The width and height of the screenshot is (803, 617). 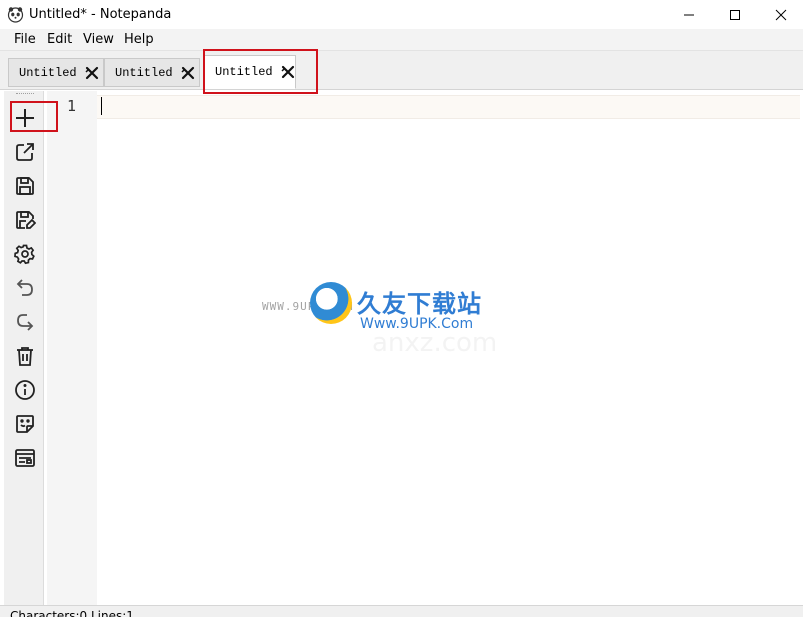 I want to click on menu-help: Help, so click(x=139, y=39).